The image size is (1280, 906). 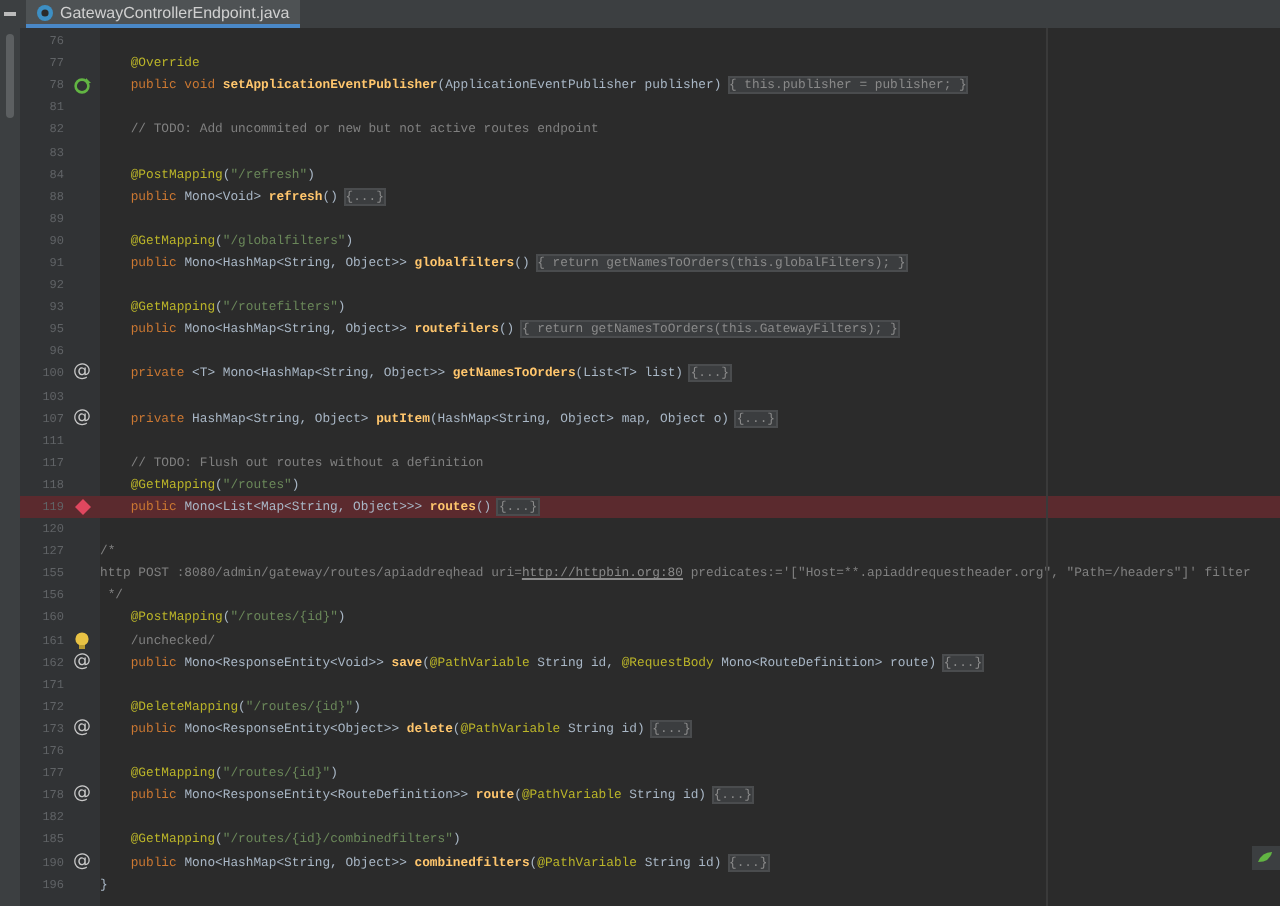 I want to click on breakpoint-icon, so click(x=82, y=507).